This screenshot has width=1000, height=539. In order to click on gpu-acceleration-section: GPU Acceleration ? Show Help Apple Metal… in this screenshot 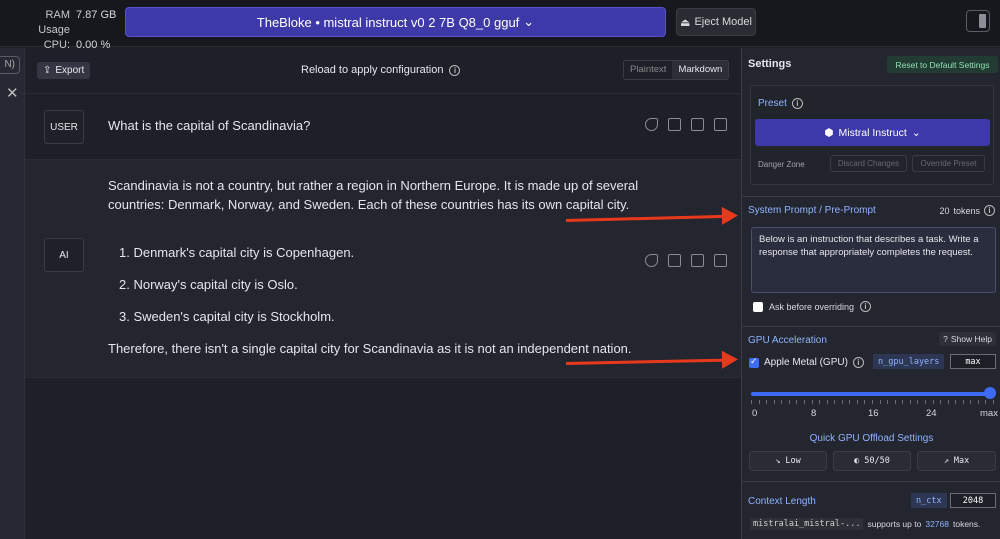, I will do `click(871, 402)`.